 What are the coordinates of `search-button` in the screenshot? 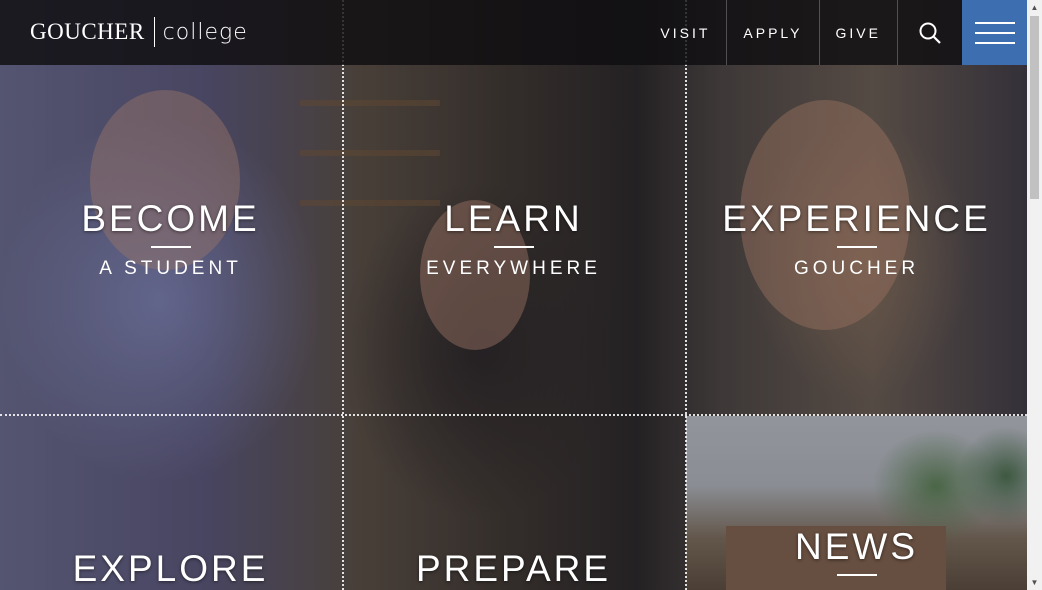 It's located at (929, 32).